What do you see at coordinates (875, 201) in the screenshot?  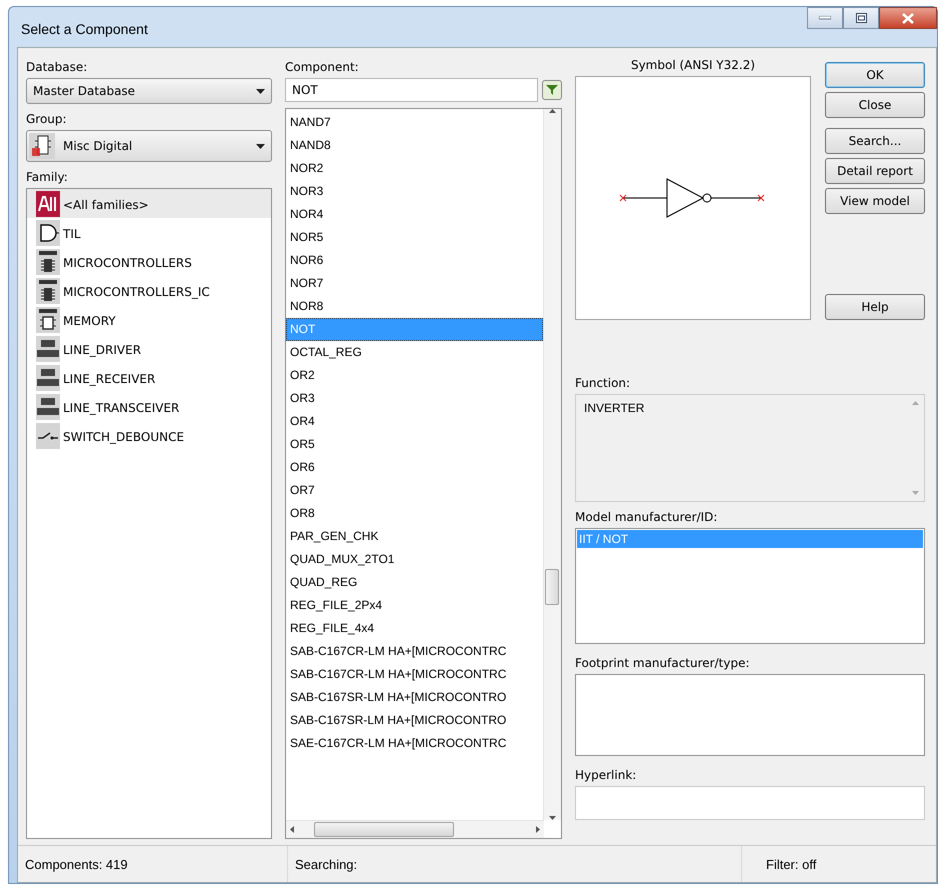 I see `view-model-button: View model` at bounding box center [875, 201].